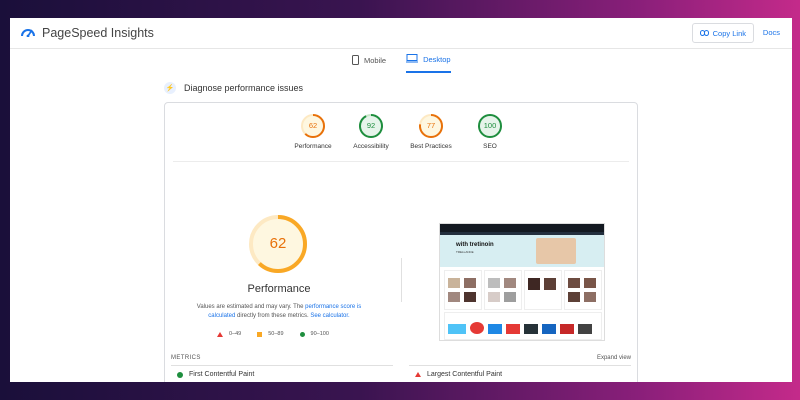 This screenshot has width=800, height=400. I want to click on vertical-divider, so click(401, 280).